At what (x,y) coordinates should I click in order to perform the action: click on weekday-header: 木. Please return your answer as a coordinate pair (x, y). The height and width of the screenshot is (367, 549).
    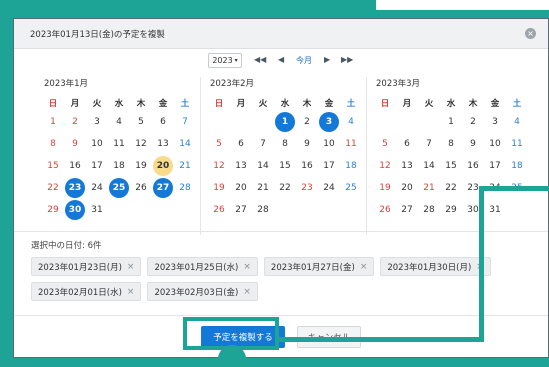
    Looking at the image, I should click on (307, 104).